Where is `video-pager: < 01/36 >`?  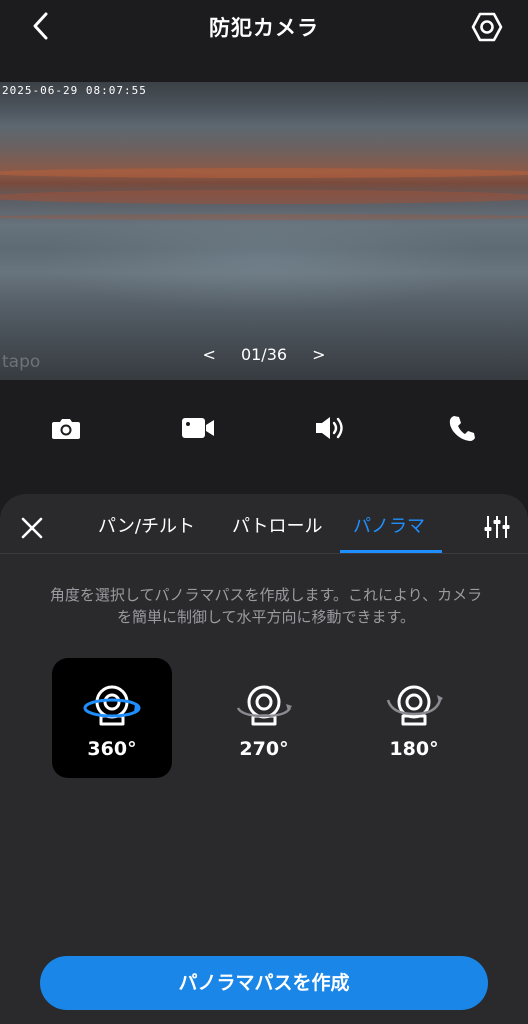
video-pager: < 01/36 > is located at coordinates (264, 354).